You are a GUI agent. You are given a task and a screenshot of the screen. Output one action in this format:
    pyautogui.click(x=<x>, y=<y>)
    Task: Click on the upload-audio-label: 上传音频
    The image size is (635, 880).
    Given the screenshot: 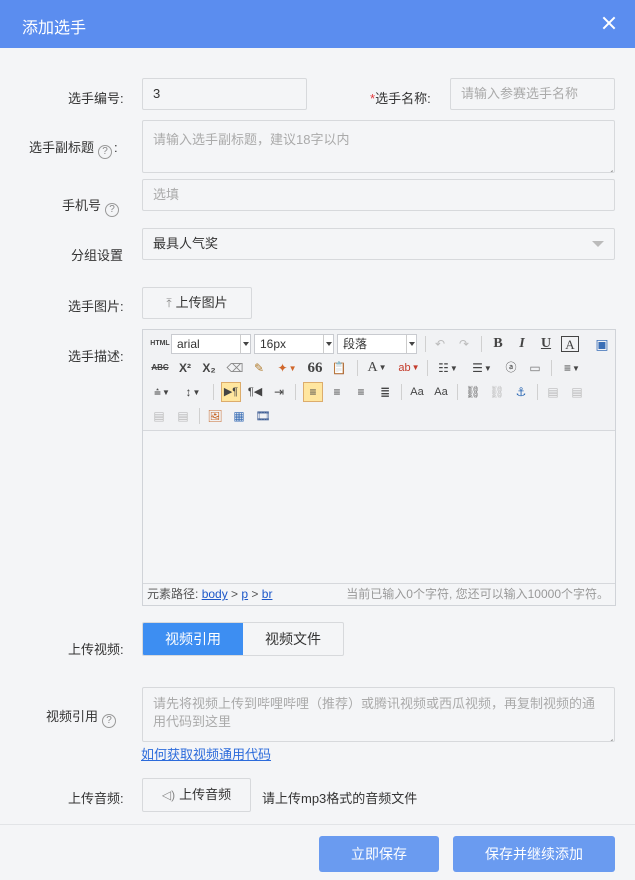 What is the action you would take?
    pyautogui.click(x=205, y=794)
    